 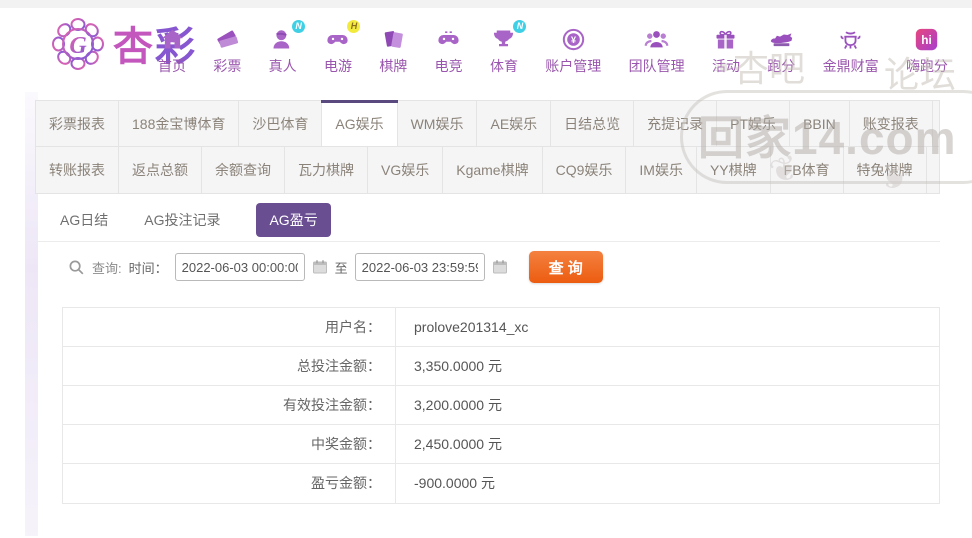 I want to click on nav-item-egames: H 电游, so click(x=342, y=48).